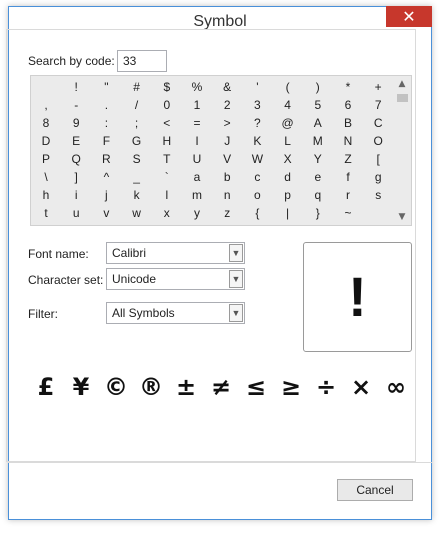 The height and width of the screenshot is (533, 445). I want to click on symbol-cell: 9, so click(76, 123).